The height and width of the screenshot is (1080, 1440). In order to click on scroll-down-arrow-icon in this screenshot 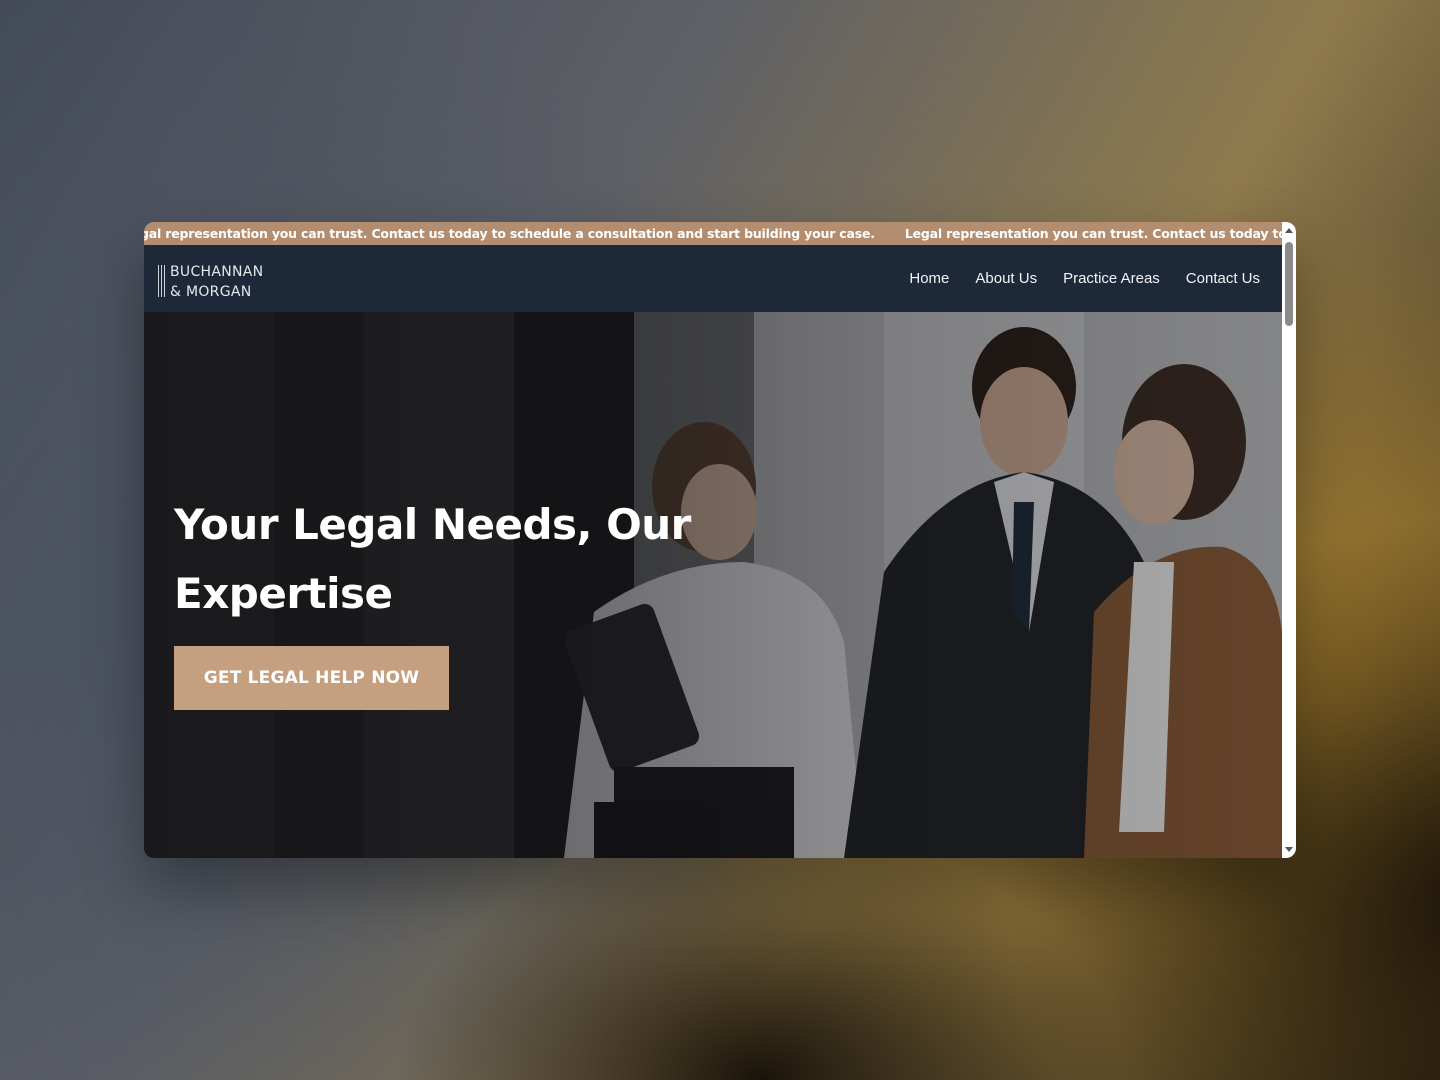, I will do `click(1289, 849)`.